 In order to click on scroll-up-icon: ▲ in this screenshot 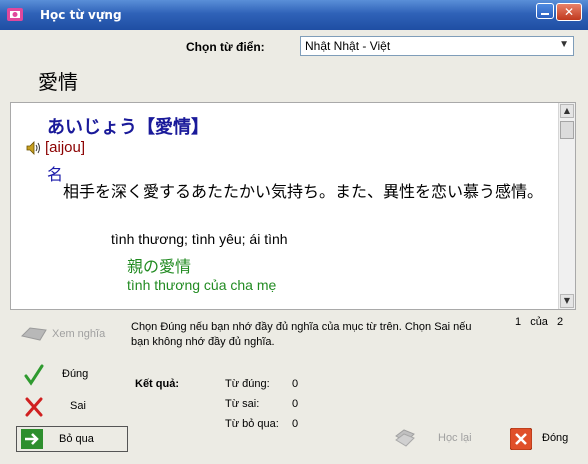, I will do `click(567, 111)`.